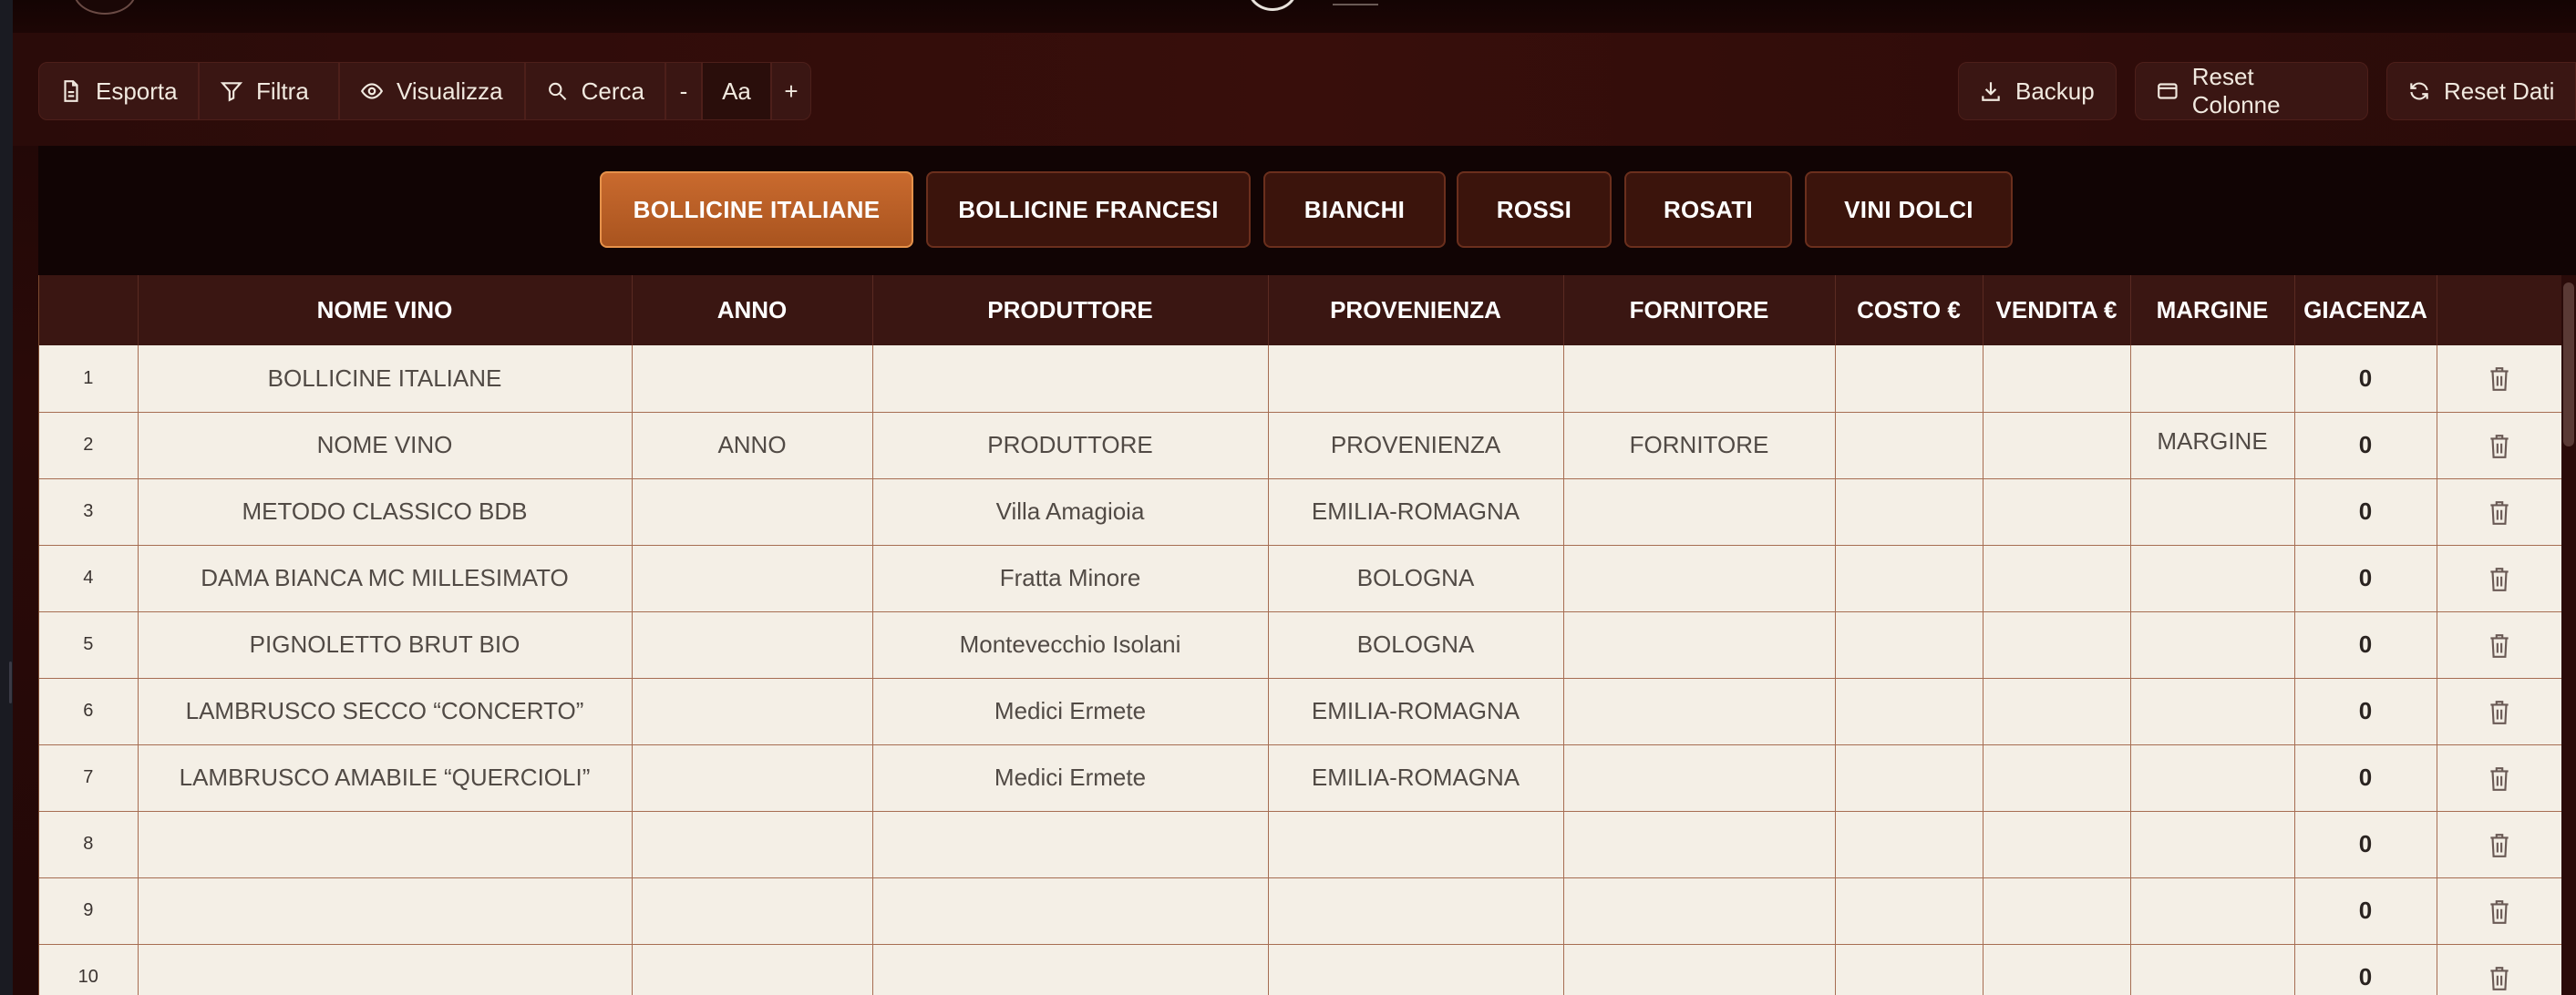 The height and width of the screenshot is (995, 2576). What do you see at coordinates (385, 711) in the screenshot?
I see `cell-nome-vino: LAMBRUSCO SECCO “CONCERTO”` at bounding box center [385, 711].